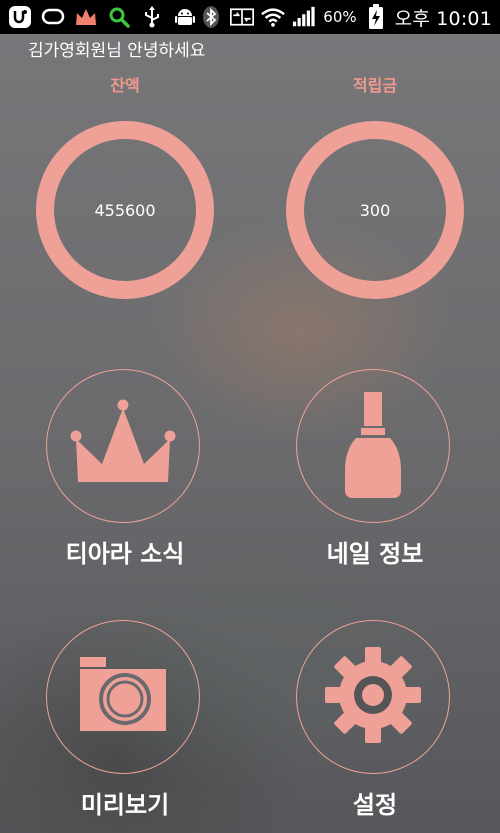  I want to click on preview-button, so click(123, 697).